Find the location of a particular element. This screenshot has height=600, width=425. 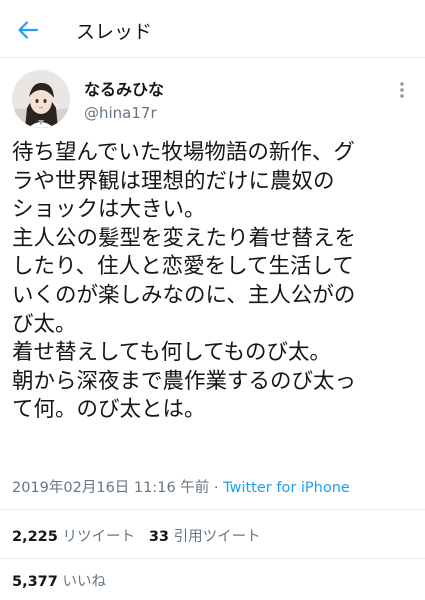

avatar-image is located at coordinates (41, 99).